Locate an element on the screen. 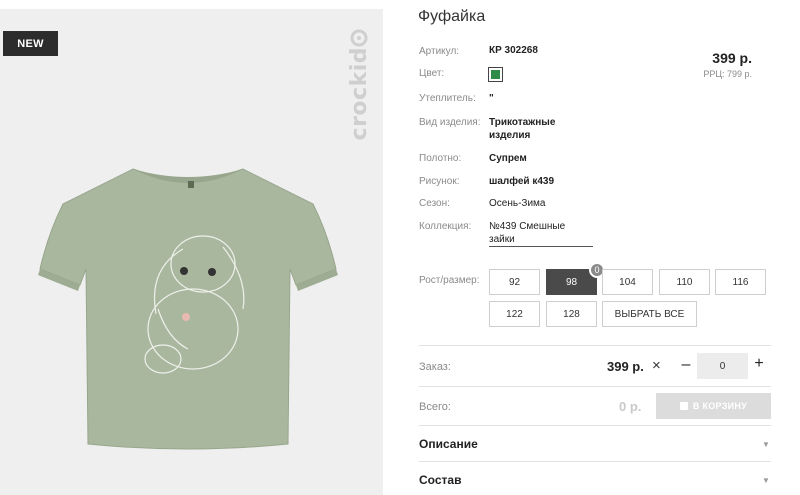  accordion-composition: Состав is located at coordinates (440, 480).